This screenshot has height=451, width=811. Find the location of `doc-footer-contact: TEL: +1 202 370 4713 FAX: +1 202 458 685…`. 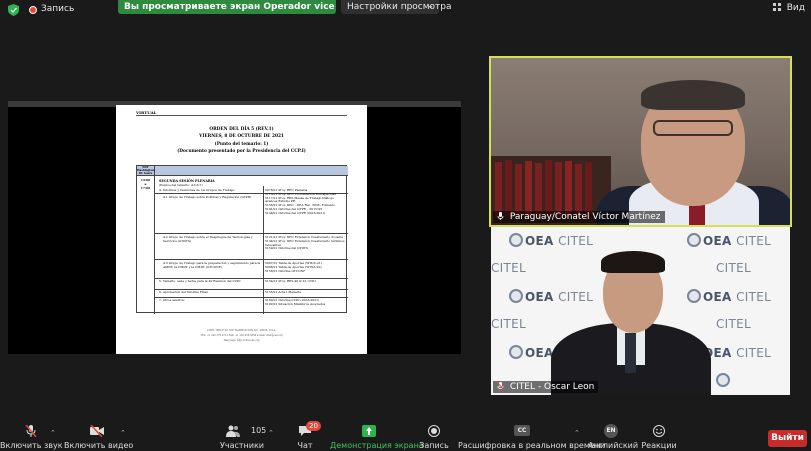

doc-footer-contact: TEL: +1 202 370 4713 FAX: +1 202 458 685… is located at coordinates (241, 335).